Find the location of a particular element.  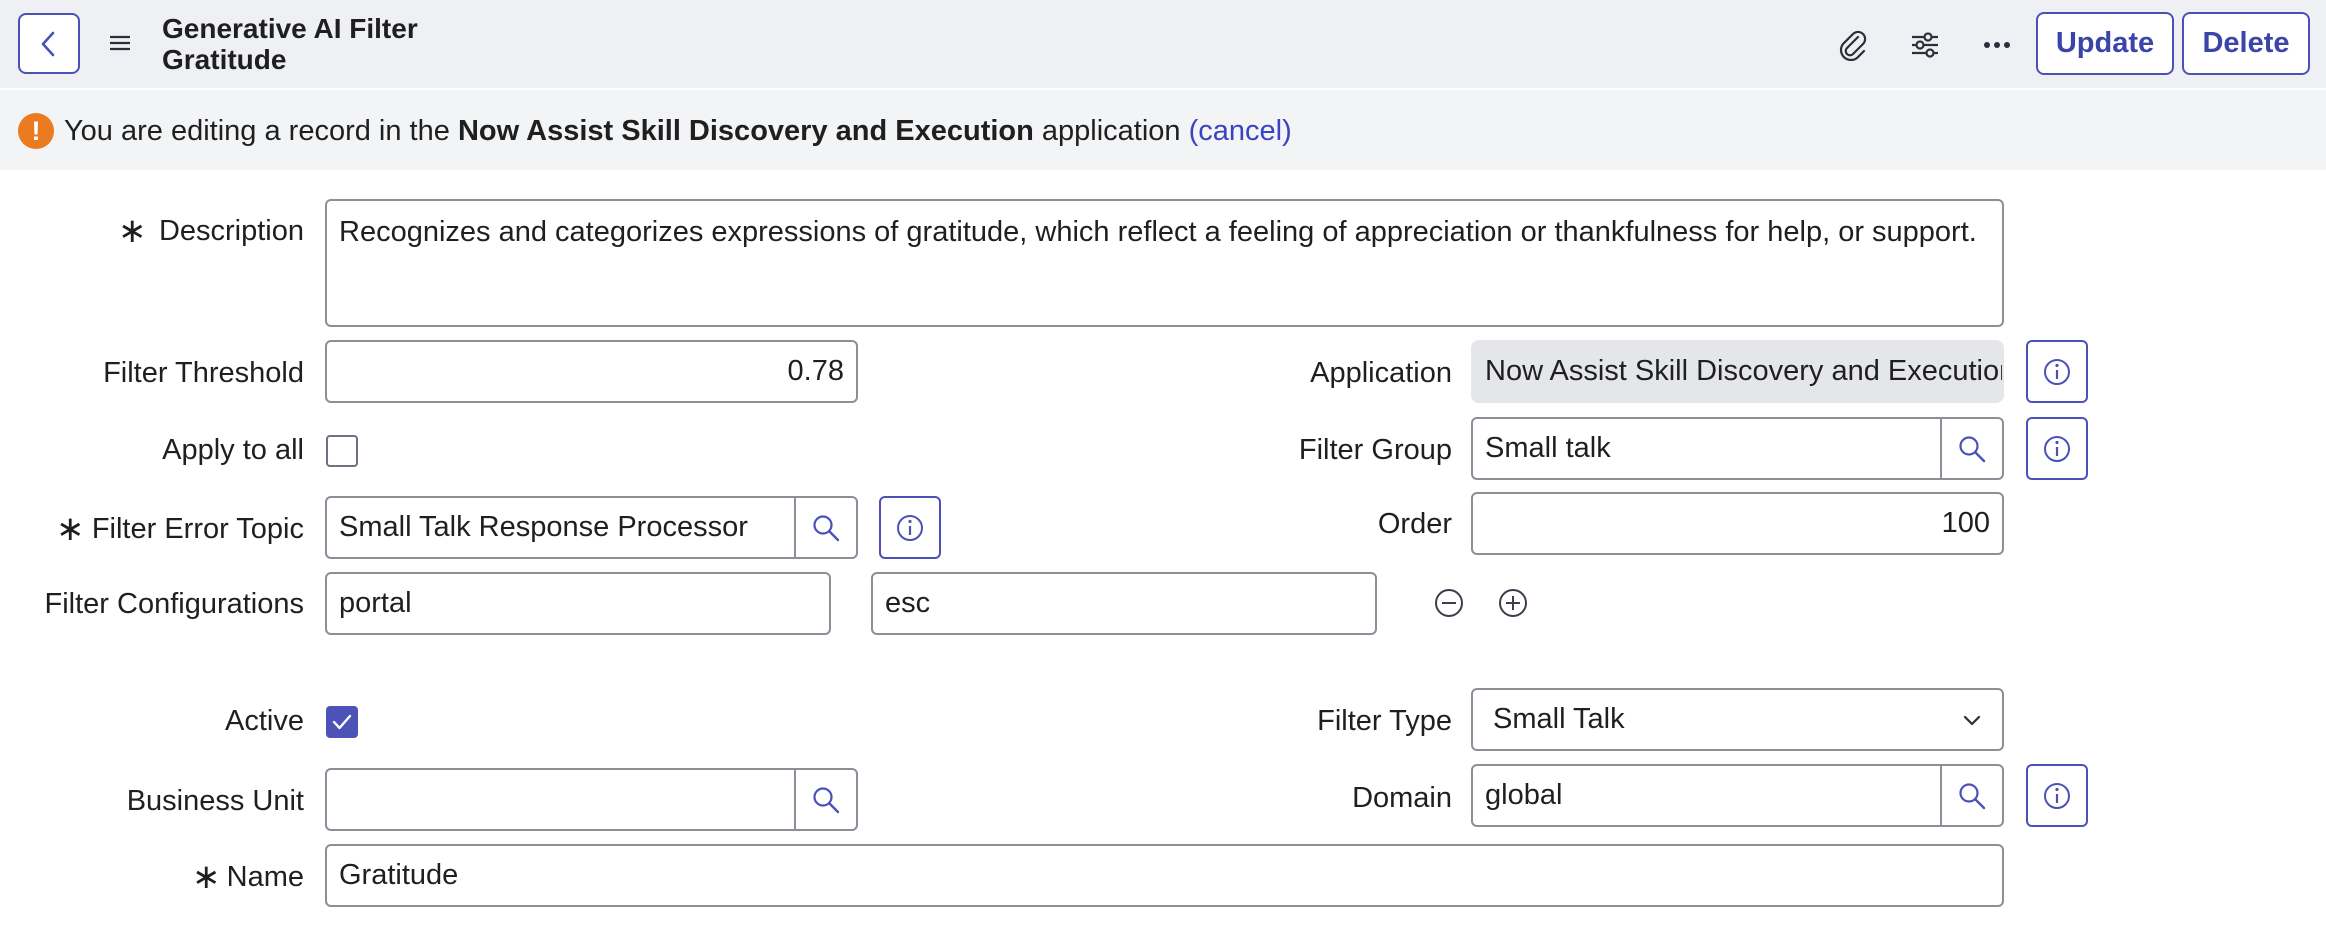

application-info-button is located at coordinates (2057, 371).